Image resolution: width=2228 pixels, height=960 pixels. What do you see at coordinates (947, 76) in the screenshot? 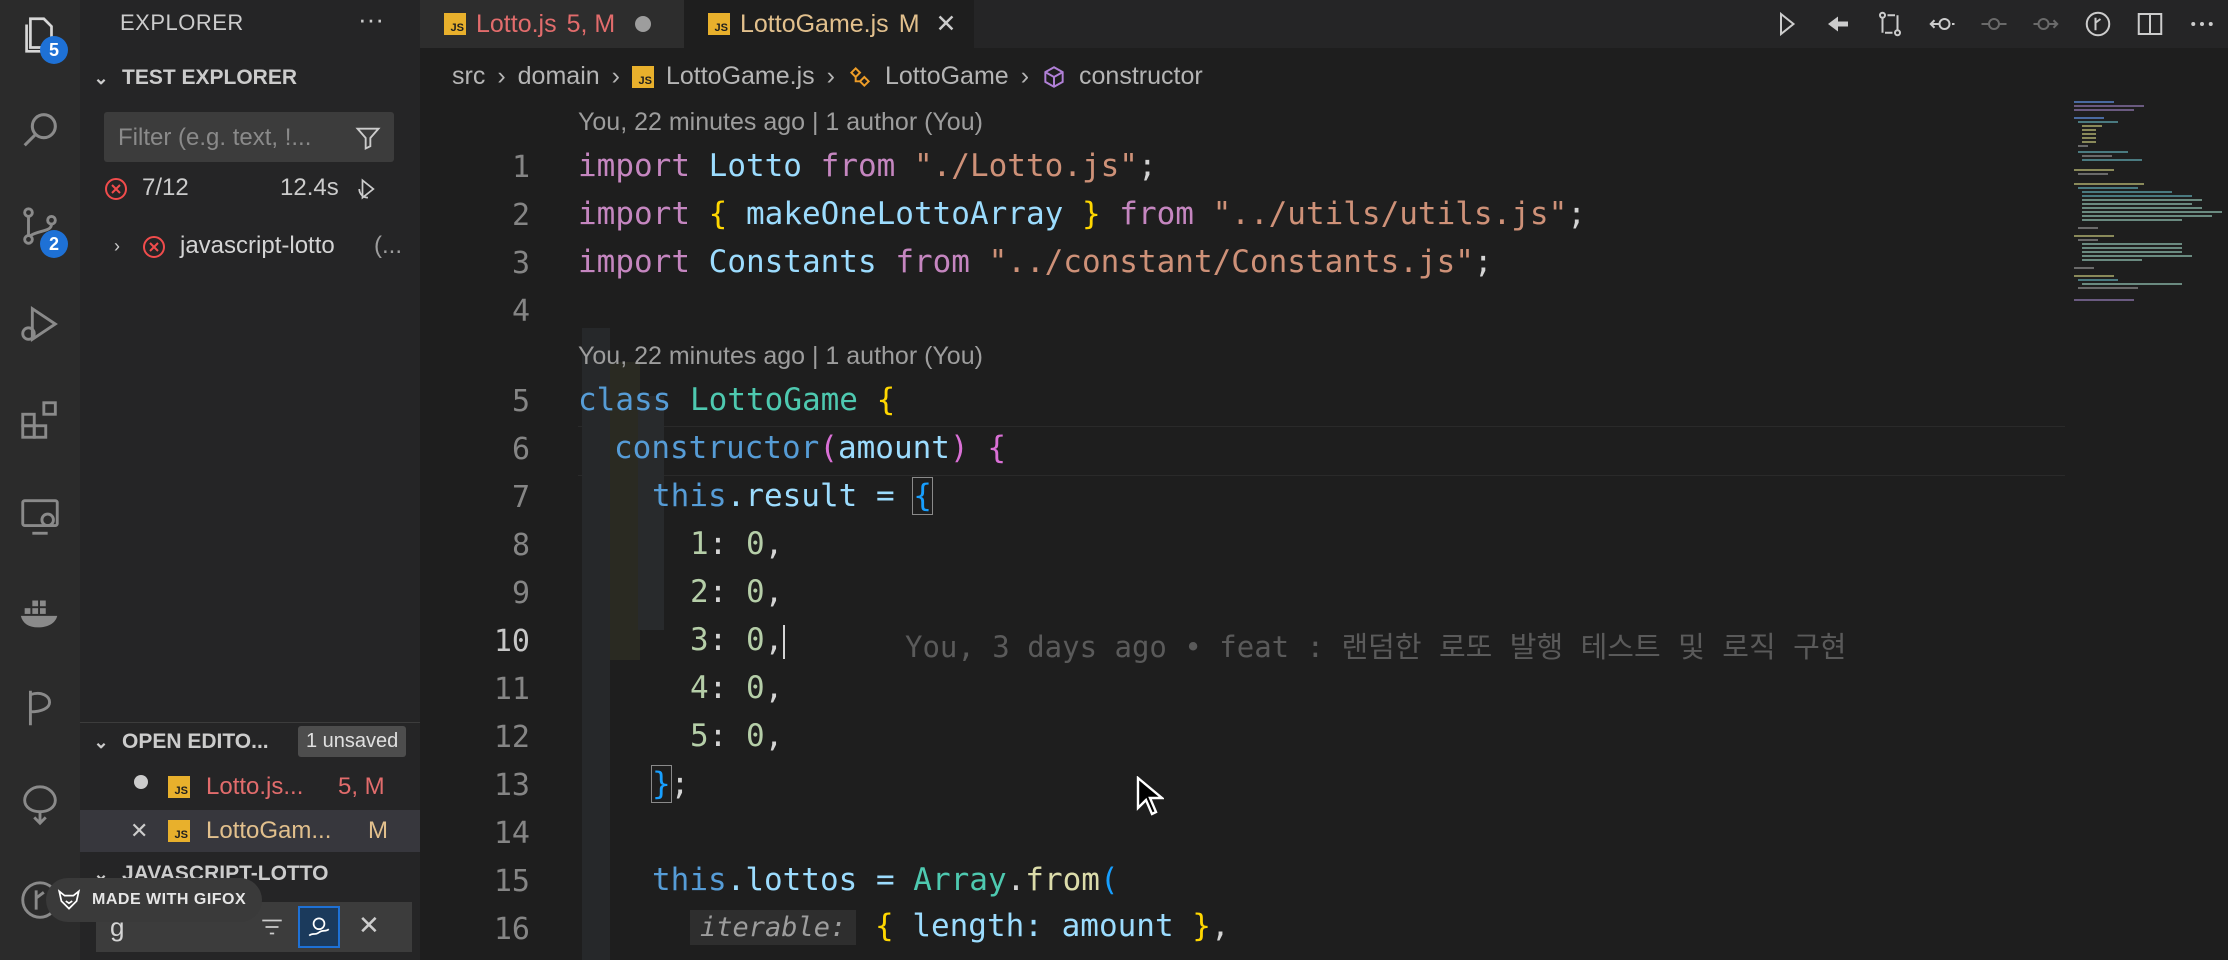
I see `breadcrumb-class: LottoGame` at bounding box center [947, 76].